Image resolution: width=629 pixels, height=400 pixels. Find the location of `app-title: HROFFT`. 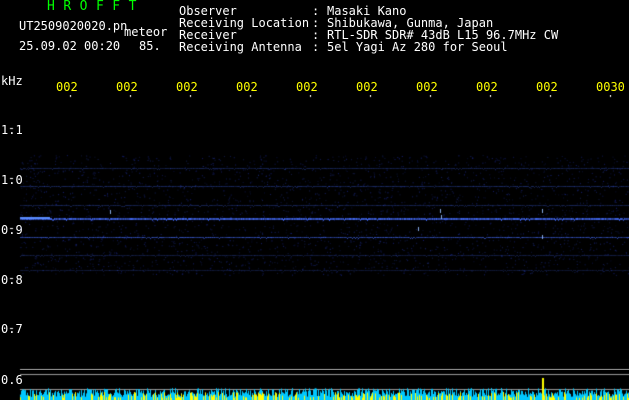

app-title: HROFFT is located at coordinates (96, 7).